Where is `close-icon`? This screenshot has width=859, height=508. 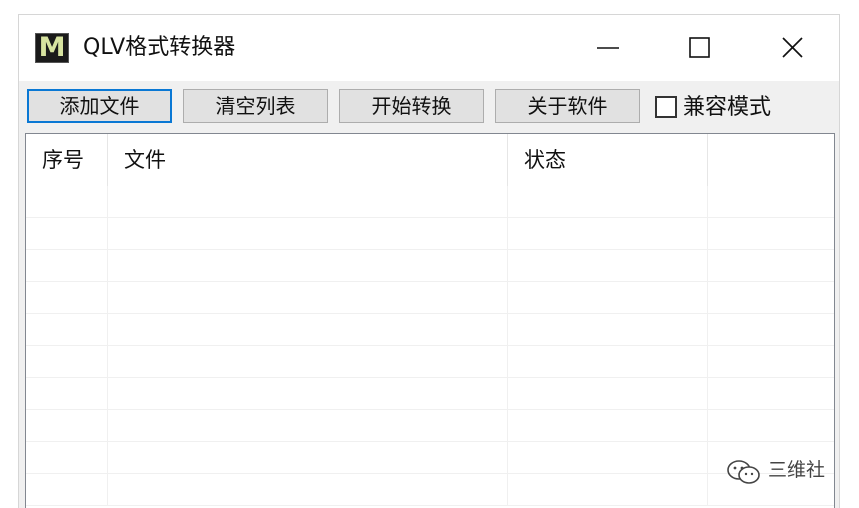 close-icon is located at coordinates (792, 47).